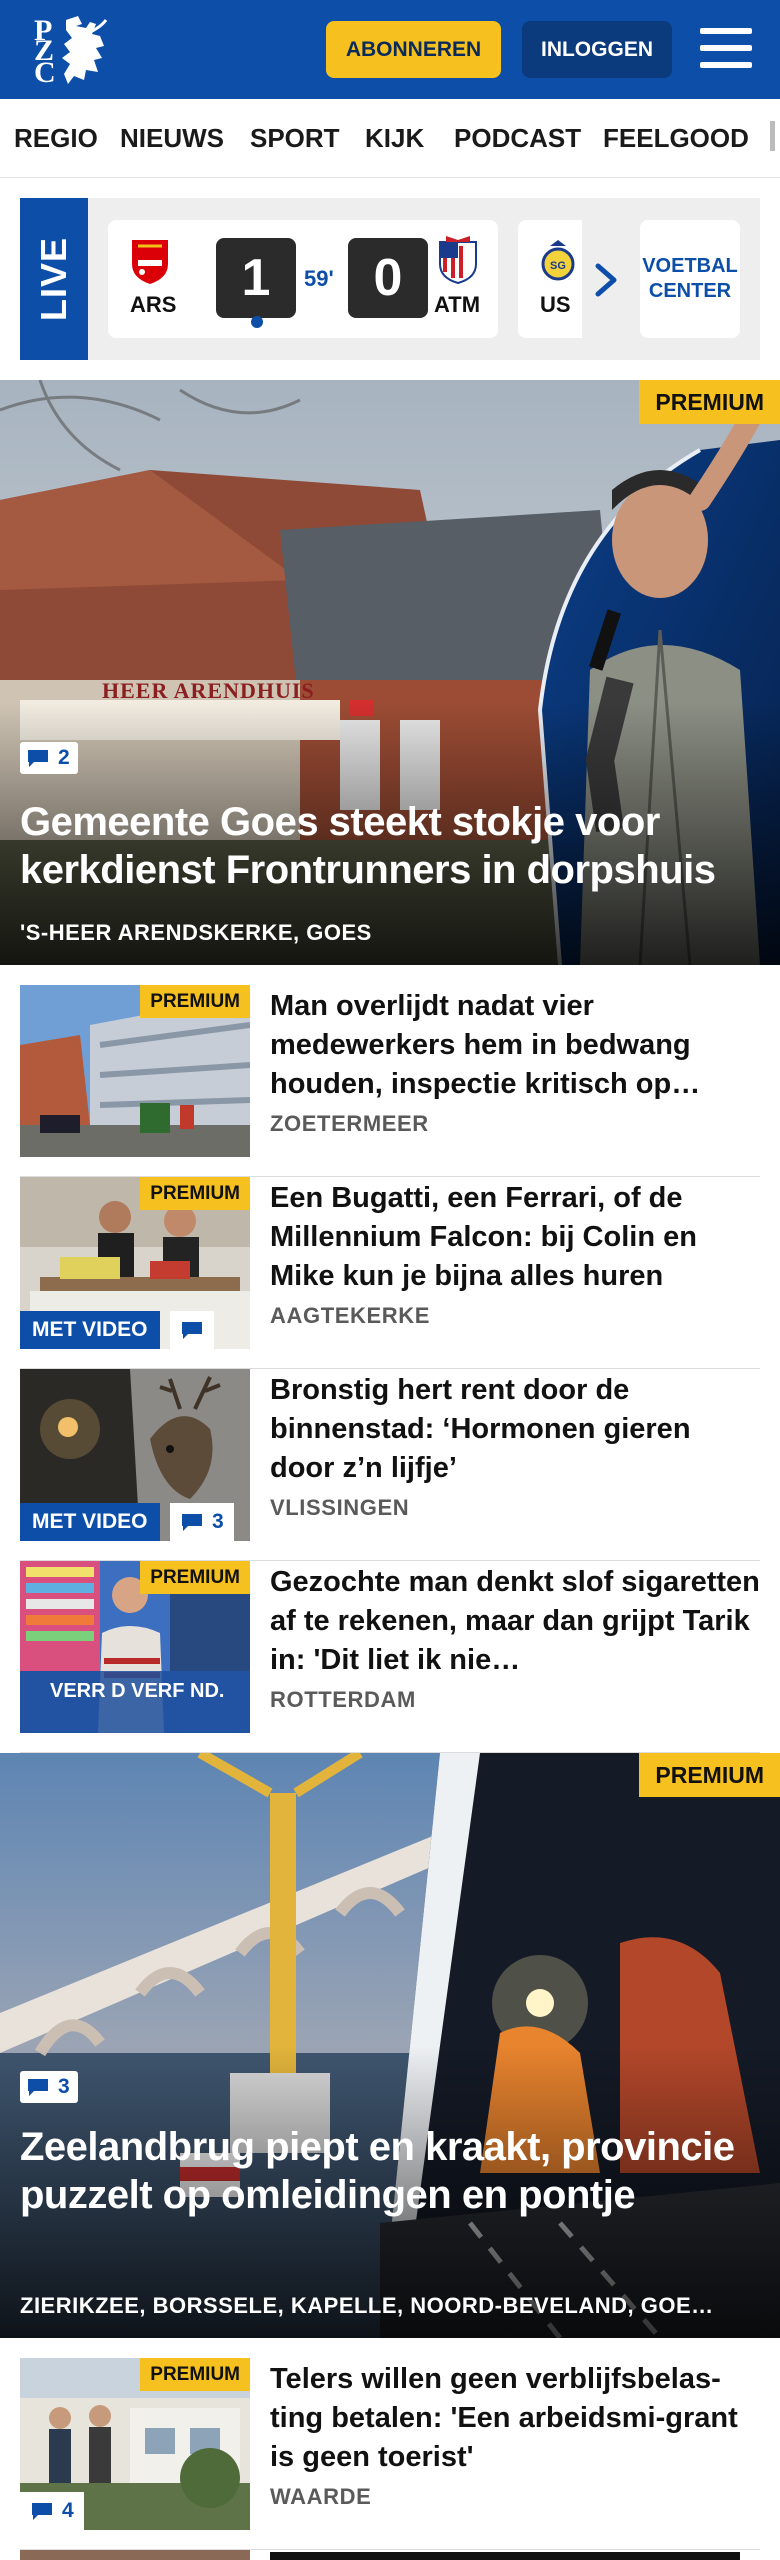 Image resolution: width=780 pixels, height=2560 pixels. Describe the element at coordinates (135, 1647) in the screenshot. I see `article-thumb-4: VERR D VERF ND. PREMIUM` at that location.